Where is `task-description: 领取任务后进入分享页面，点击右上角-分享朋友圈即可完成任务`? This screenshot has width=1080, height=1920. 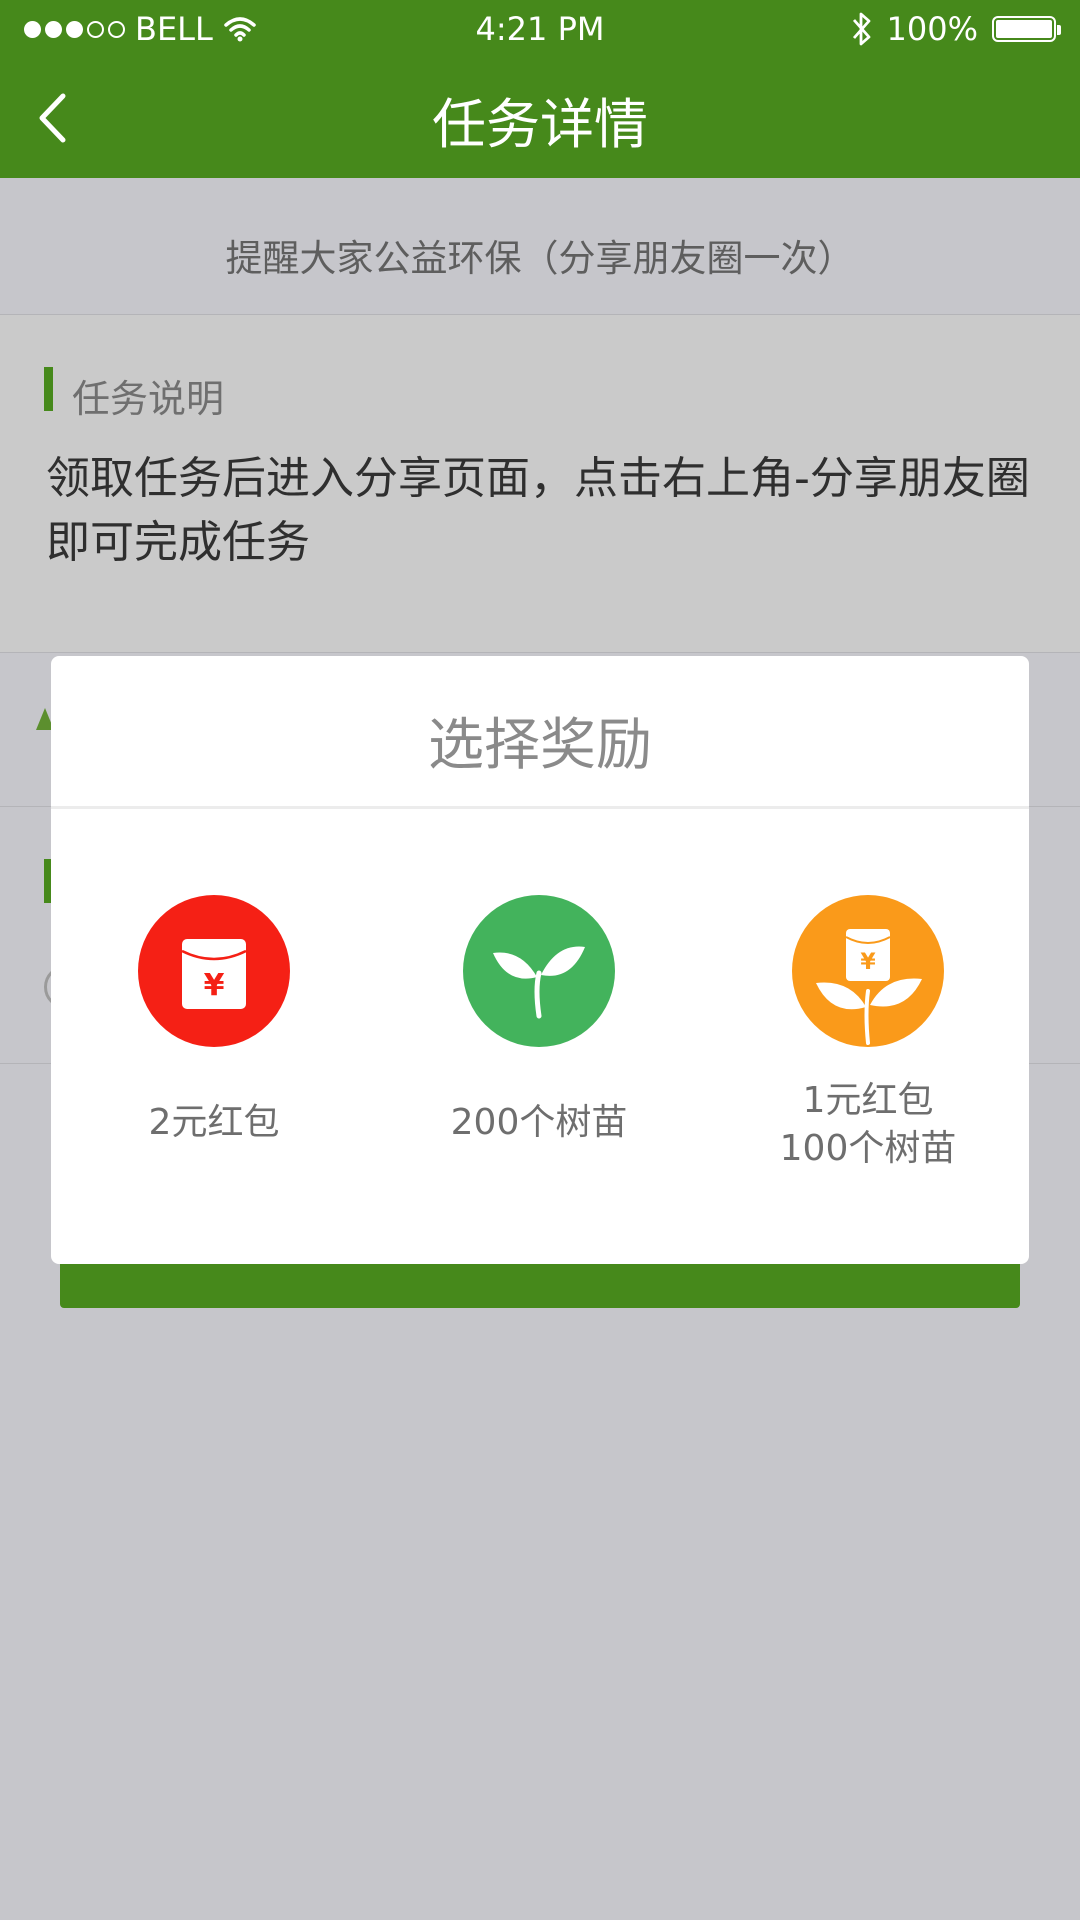
task-description: 领取任务后进入分享页面，点击右上角-分享朋友圈即可完成任务 is located at coordinates (538, 510).